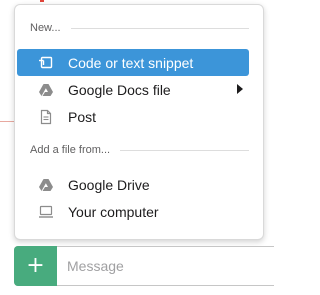 The height and width of the screenshot is (295, 320). I want to click on menu-item-your-computer: Your computer, so click(133, 211).